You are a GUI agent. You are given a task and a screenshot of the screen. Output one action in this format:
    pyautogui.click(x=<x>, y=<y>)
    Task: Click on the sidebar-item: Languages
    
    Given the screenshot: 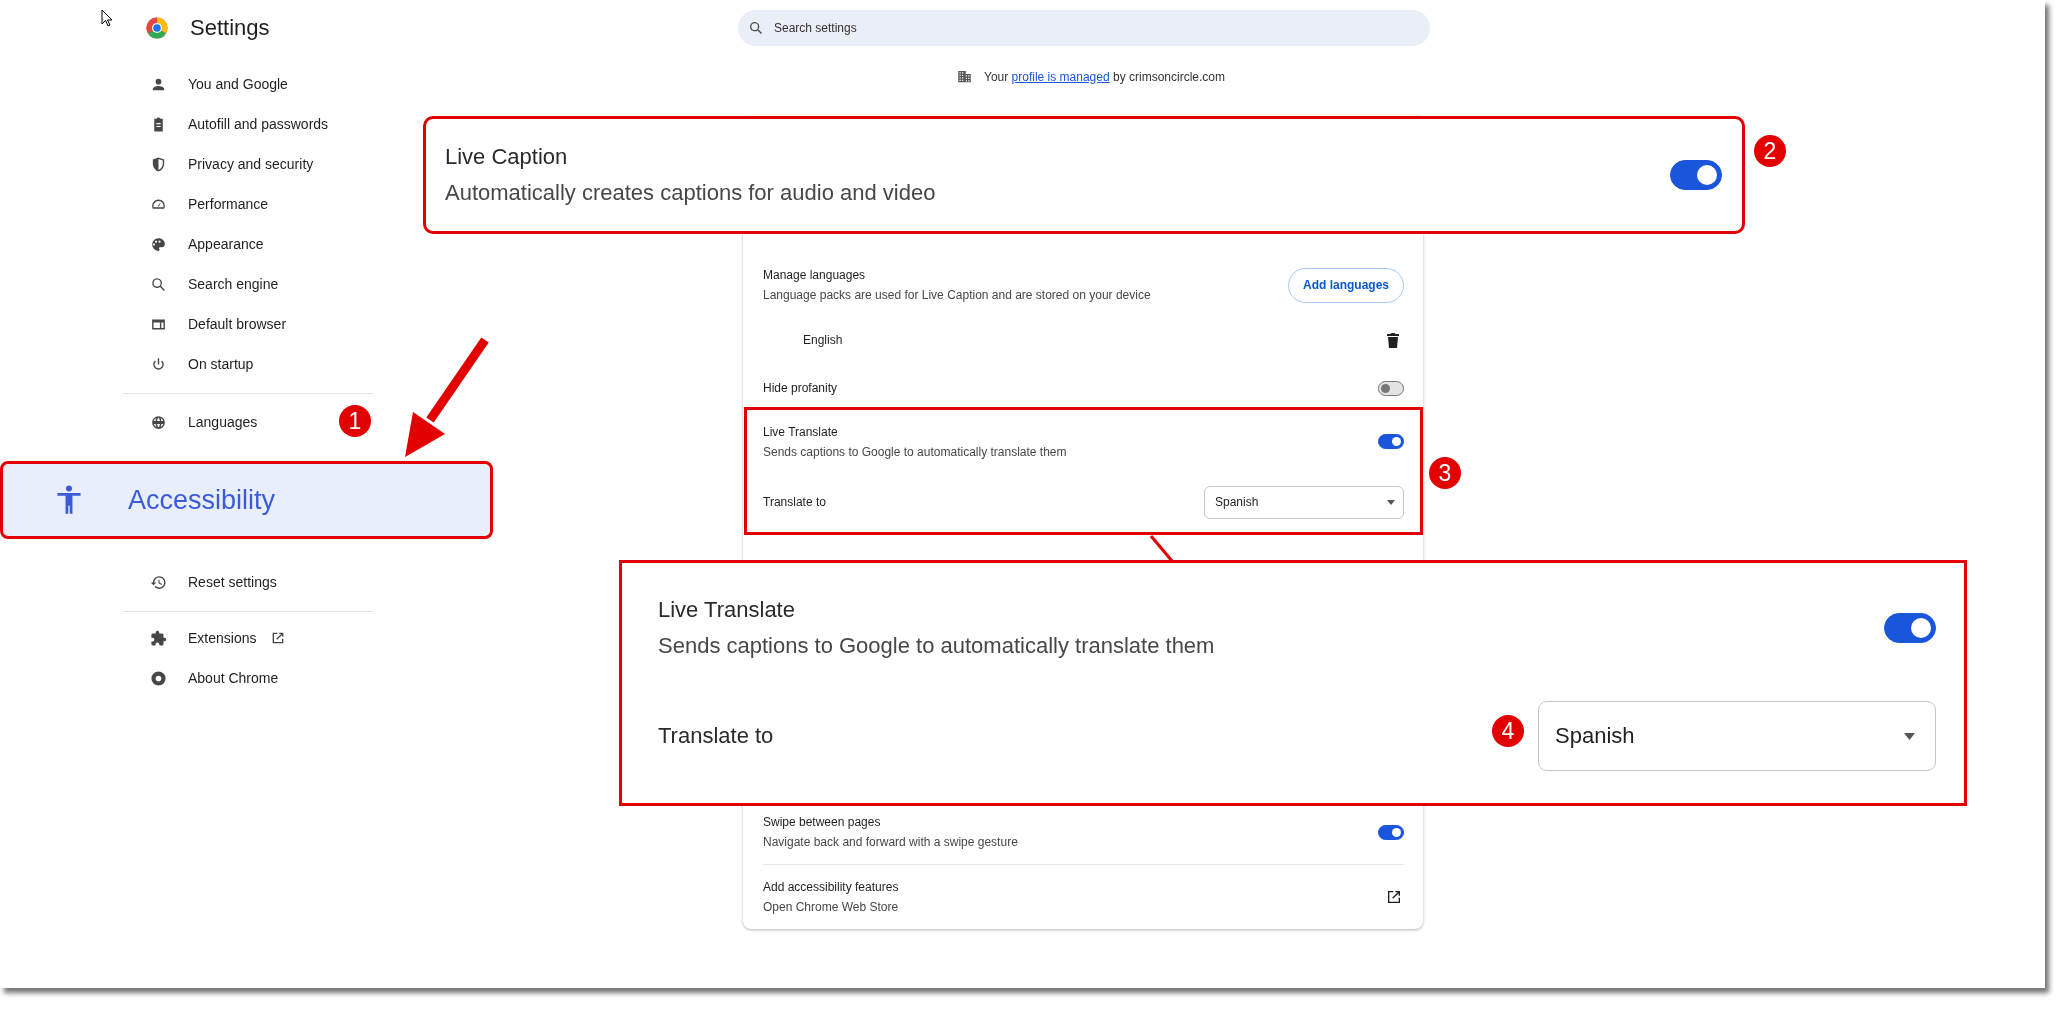 What is the action you would take?
    pyautogui.click(x=190, y=422)
    